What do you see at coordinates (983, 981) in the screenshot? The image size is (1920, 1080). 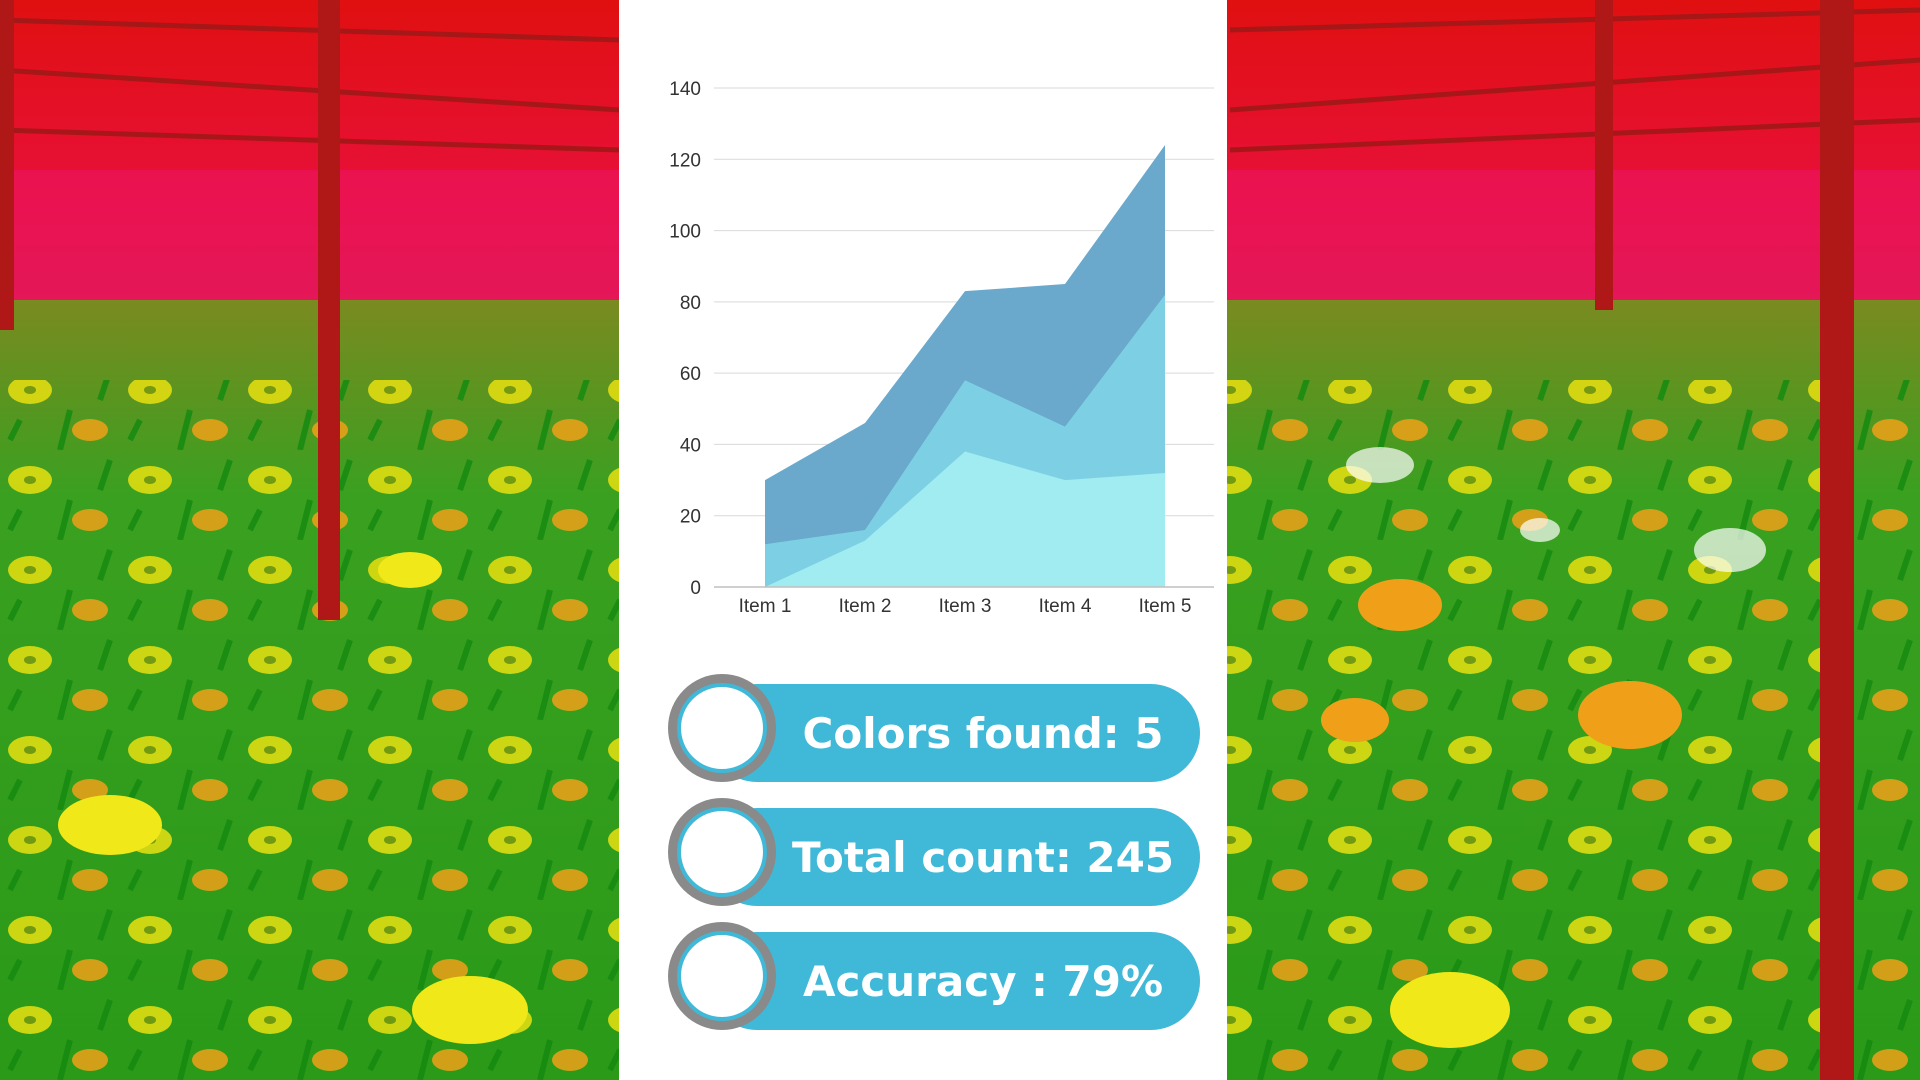 I see `stat-accuracy-label: Accuracy : 79%` at bounding box center [983, 981].